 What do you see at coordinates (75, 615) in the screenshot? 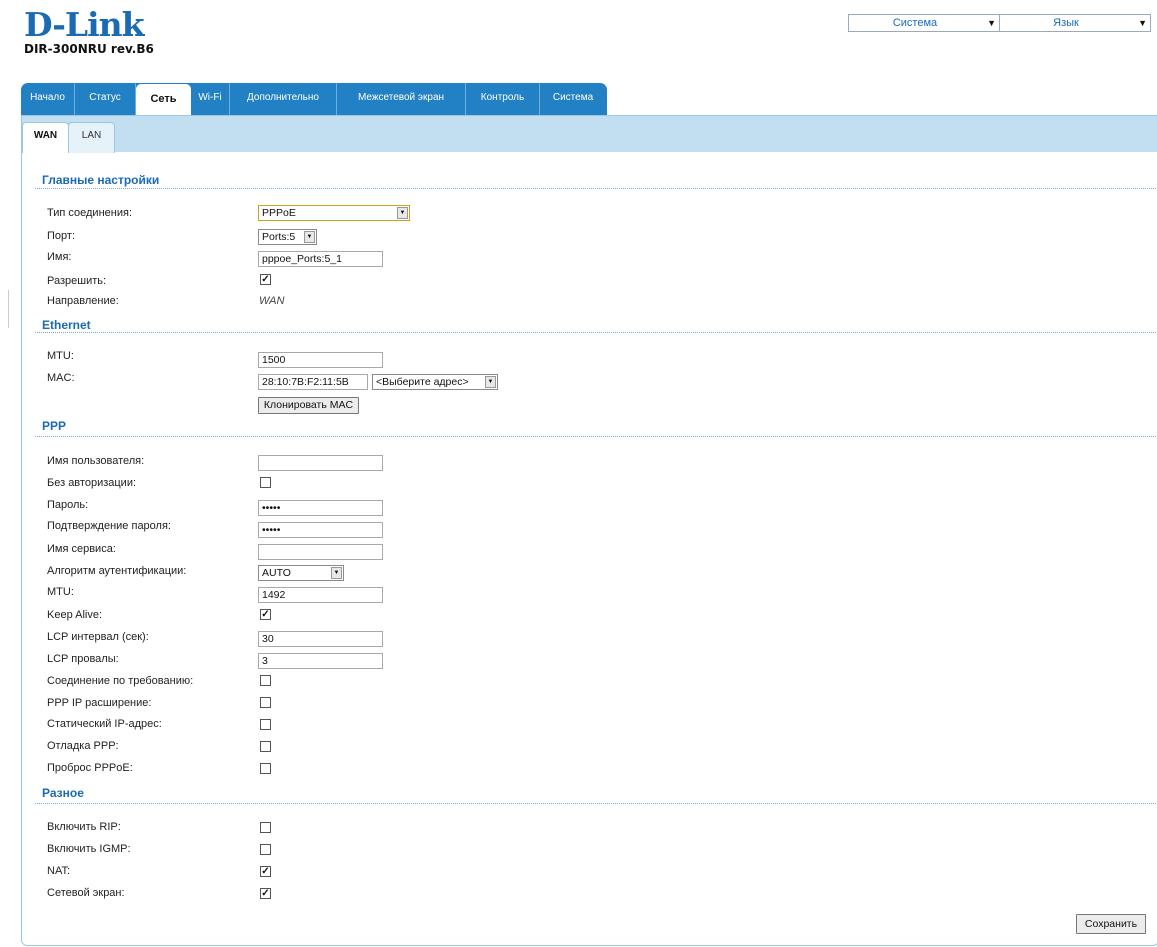
I see `keepalive-label: Keep Alive:` at bounding box center [75, 615].